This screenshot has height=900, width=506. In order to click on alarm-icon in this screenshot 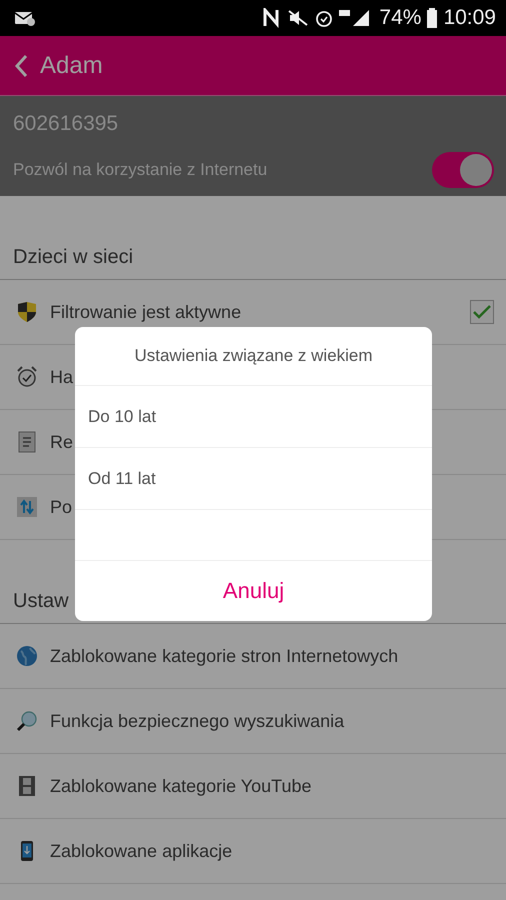, I will do `click(324, 18)`.